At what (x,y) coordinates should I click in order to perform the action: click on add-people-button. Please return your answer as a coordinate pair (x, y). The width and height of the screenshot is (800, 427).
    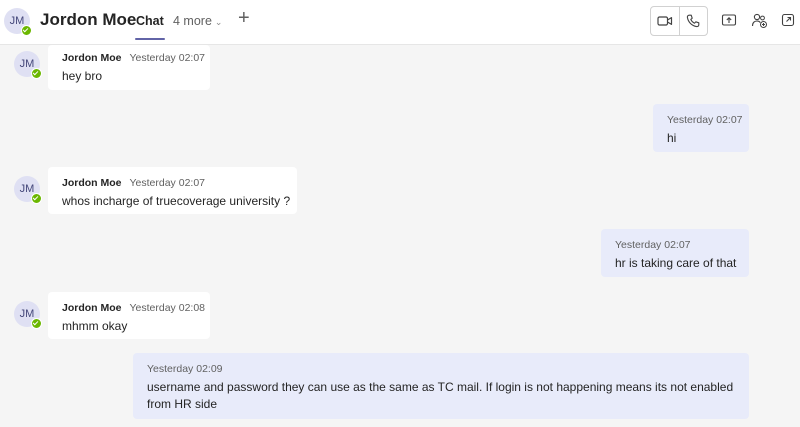
    Looking at the image, I should click on (759, 20).